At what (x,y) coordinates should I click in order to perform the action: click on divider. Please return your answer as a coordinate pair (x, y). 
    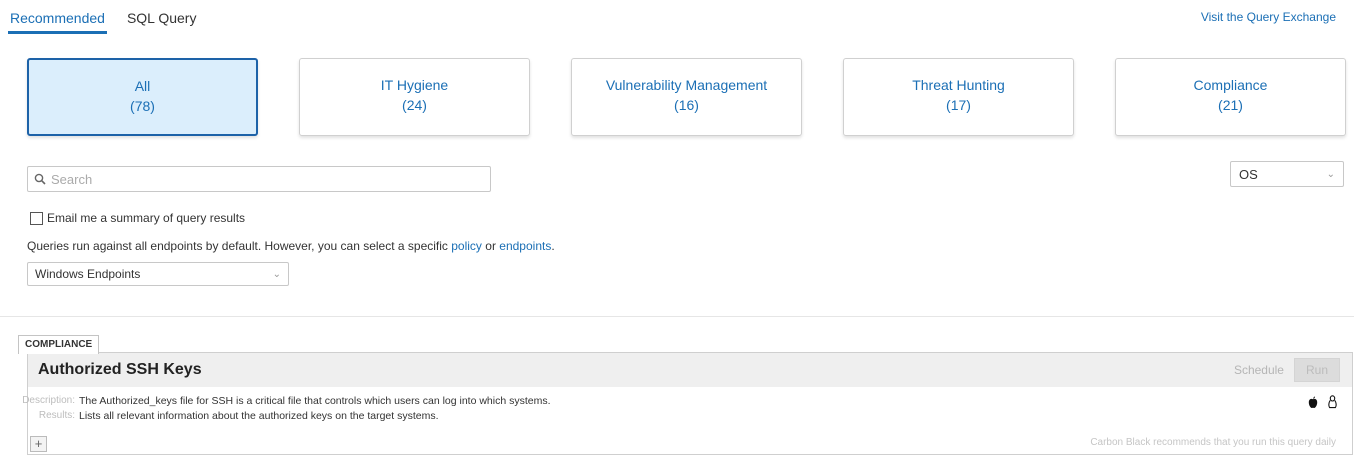
    Looking at the image, I should click on (677, 316).